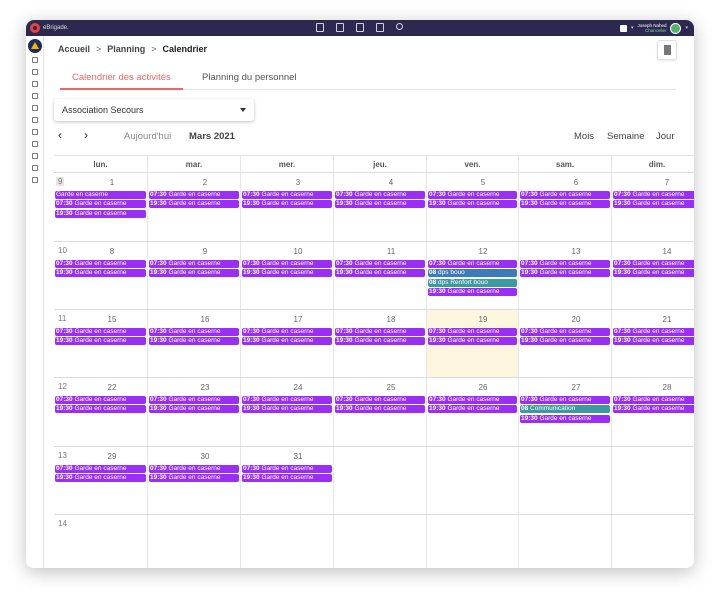 The width and height of the screenshot is (720, 594). Describe the element at coordinates (154, 110) in the screenshot. I see `organization-select: Association Secours` at that location.